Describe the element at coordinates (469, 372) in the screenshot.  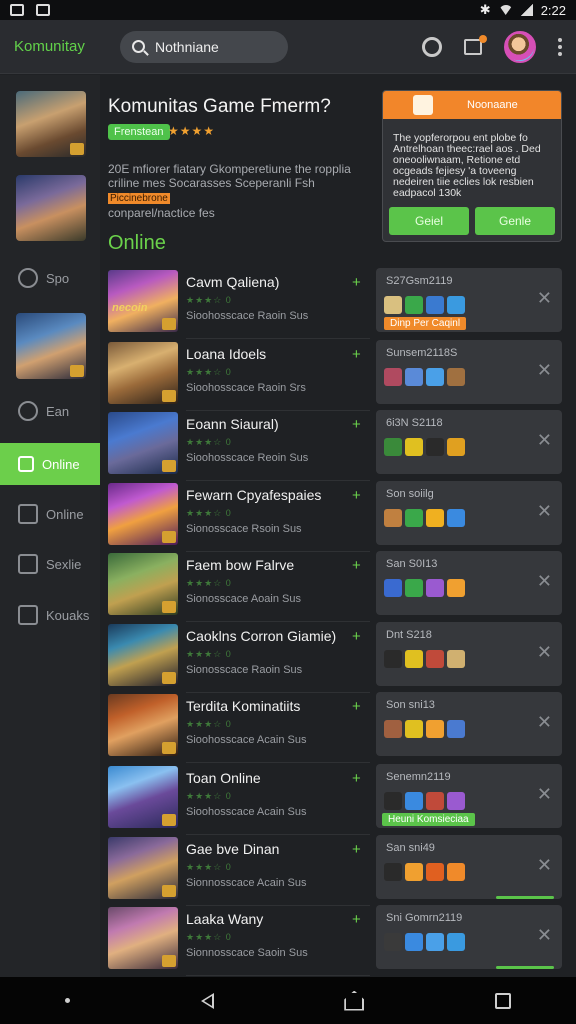
I see `friends-card: Sunsem2118S ✕` at that location.